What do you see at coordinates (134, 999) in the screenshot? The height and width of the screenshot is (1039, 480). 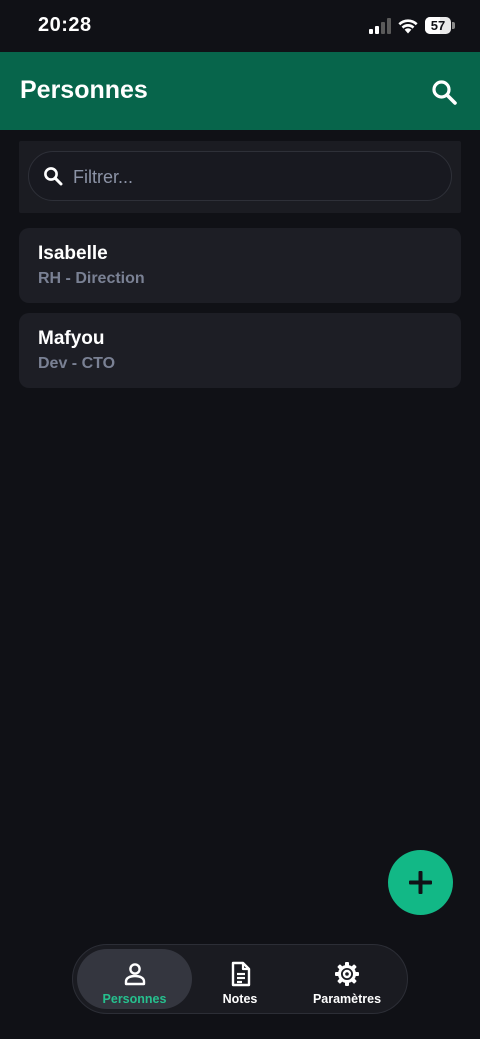 I see `nav-label: Personnes` at bounding box center [134, 999].